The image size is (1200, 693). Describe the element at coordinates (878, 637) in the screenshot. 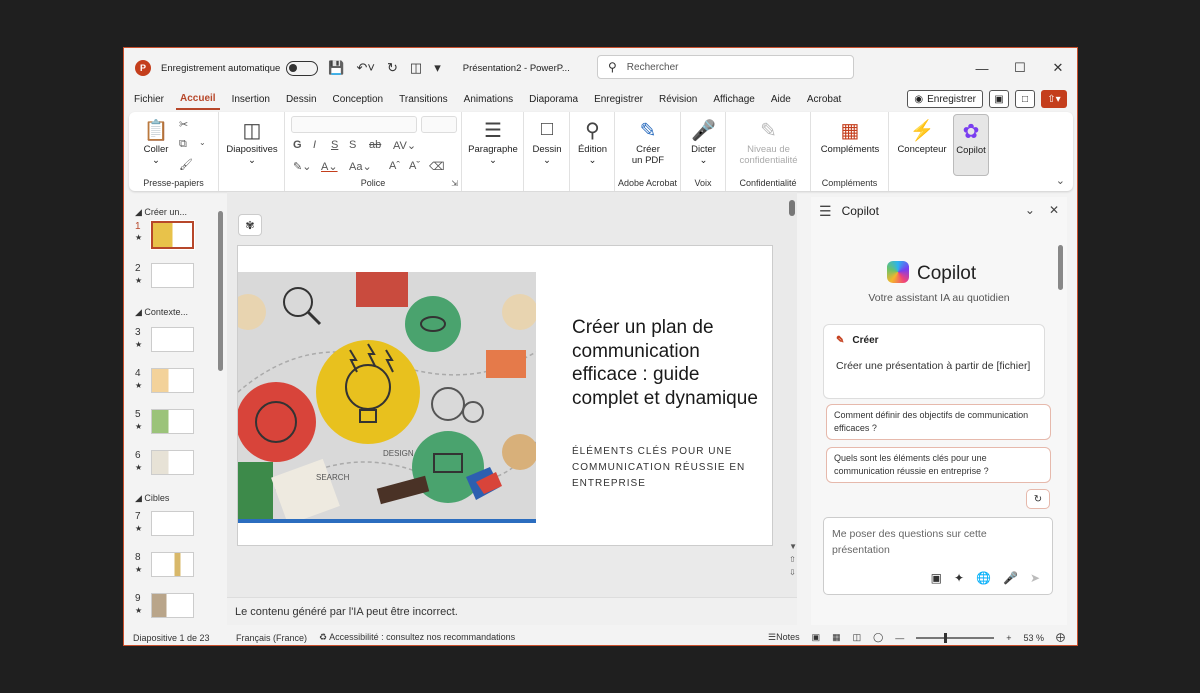

I see `slideshow-icon: ◯` at that location.